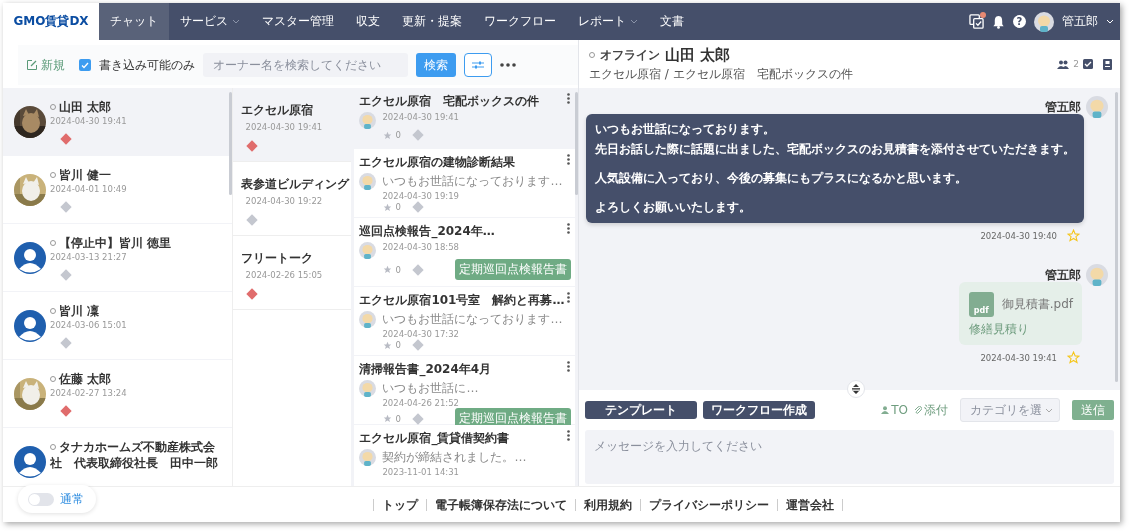  Describe the element at coordinates (85, 65) in the screenshot. I see `checkbox` at that location.